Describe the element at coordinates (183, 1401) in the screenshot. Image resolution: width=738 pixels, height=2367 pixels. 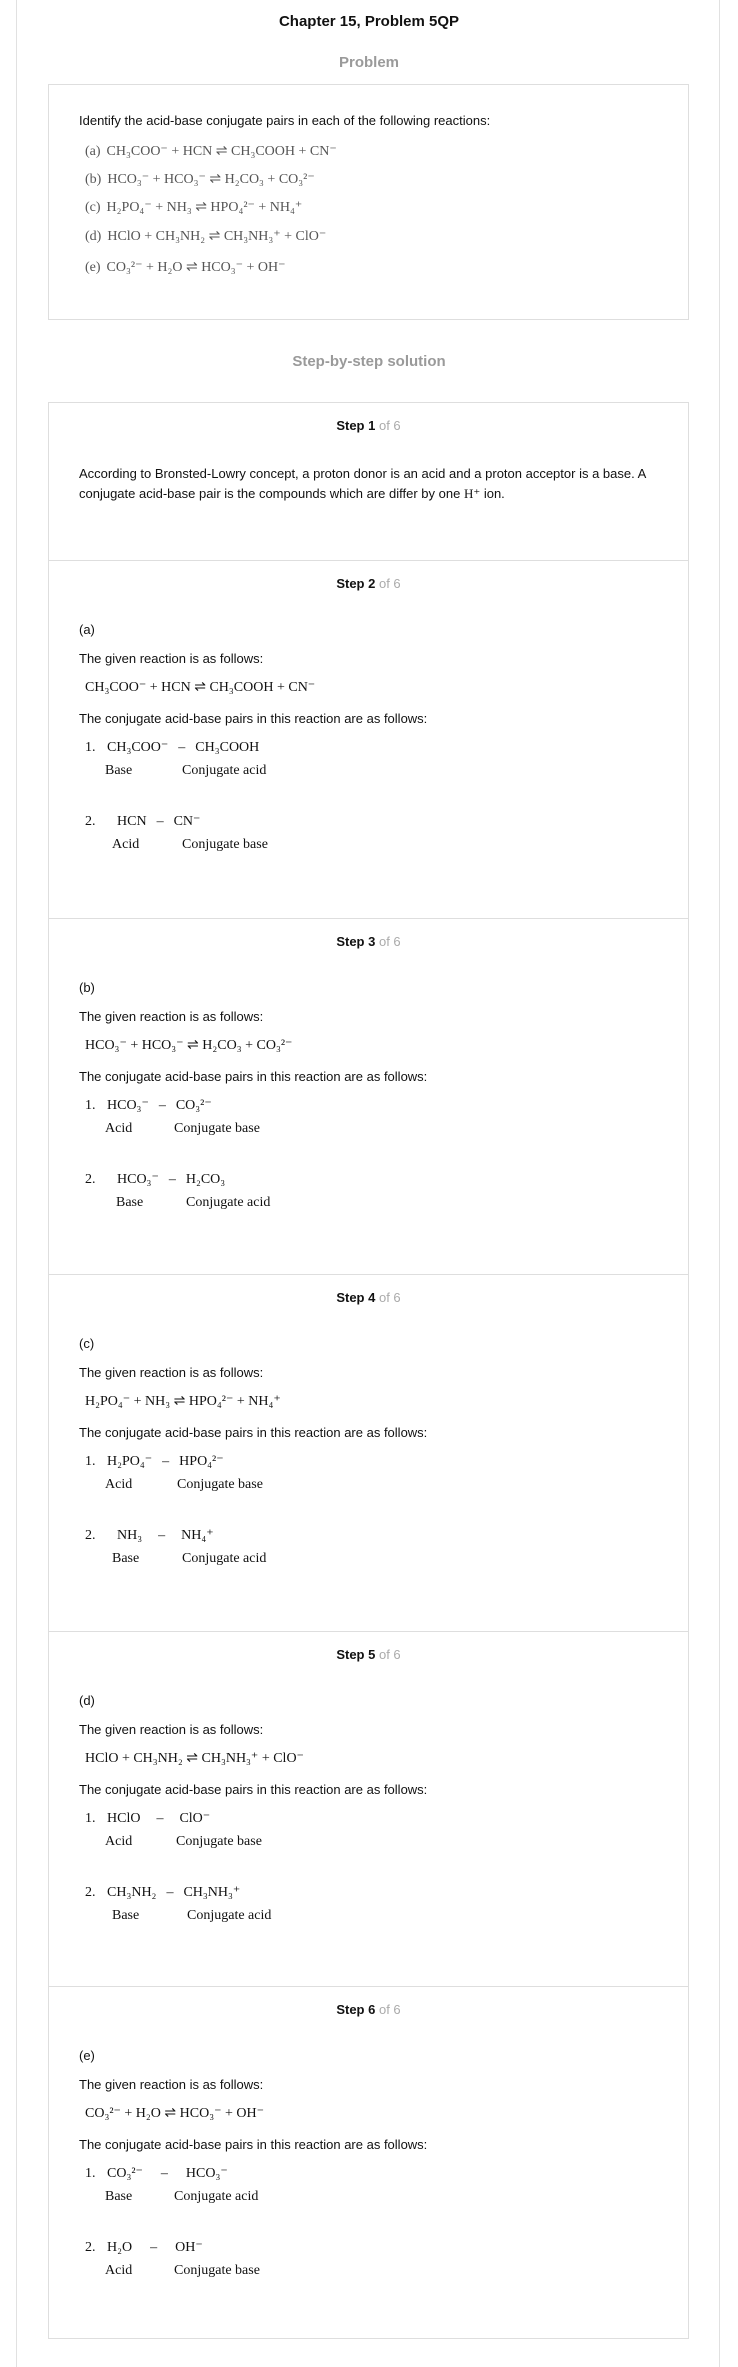
I see `reaction-equation: H₂PO₄⁻ + NH₃ ⇌ HPO₄²⁻ + NH₄⁺` at that location.